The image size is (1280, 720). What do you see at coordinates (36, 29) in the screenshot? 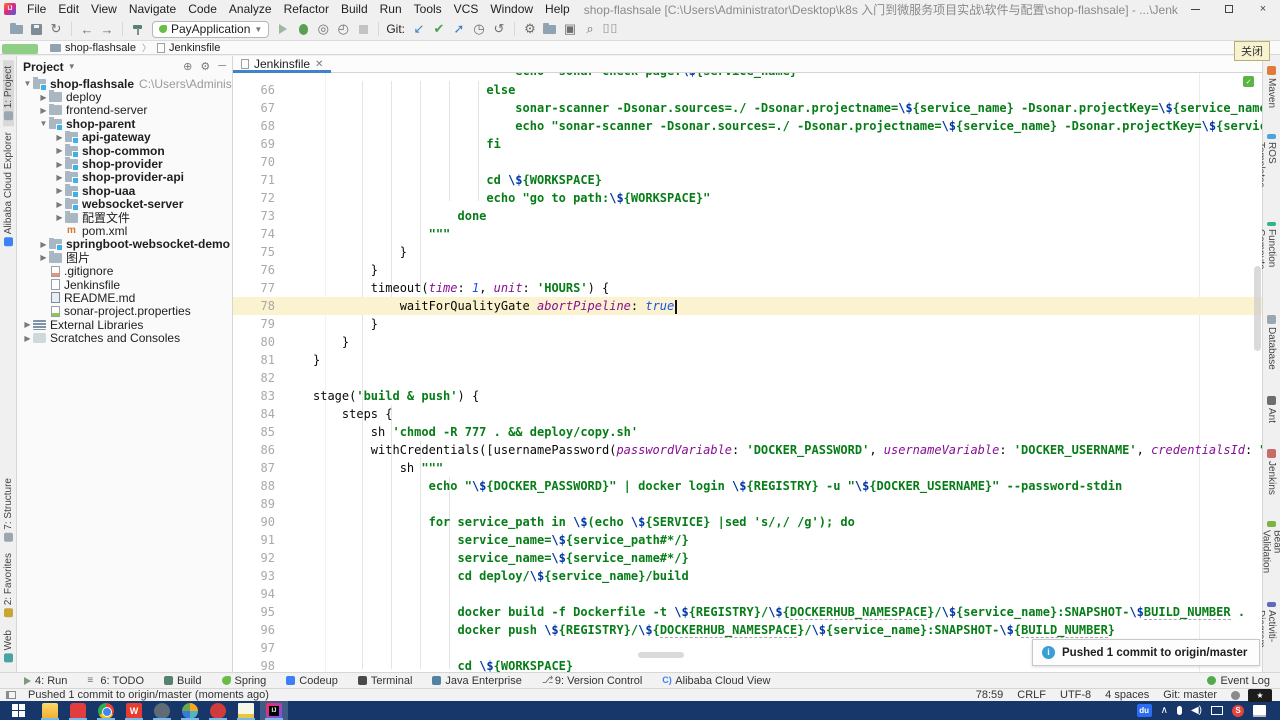
I see `save-button` at bounding box center [36, 29].